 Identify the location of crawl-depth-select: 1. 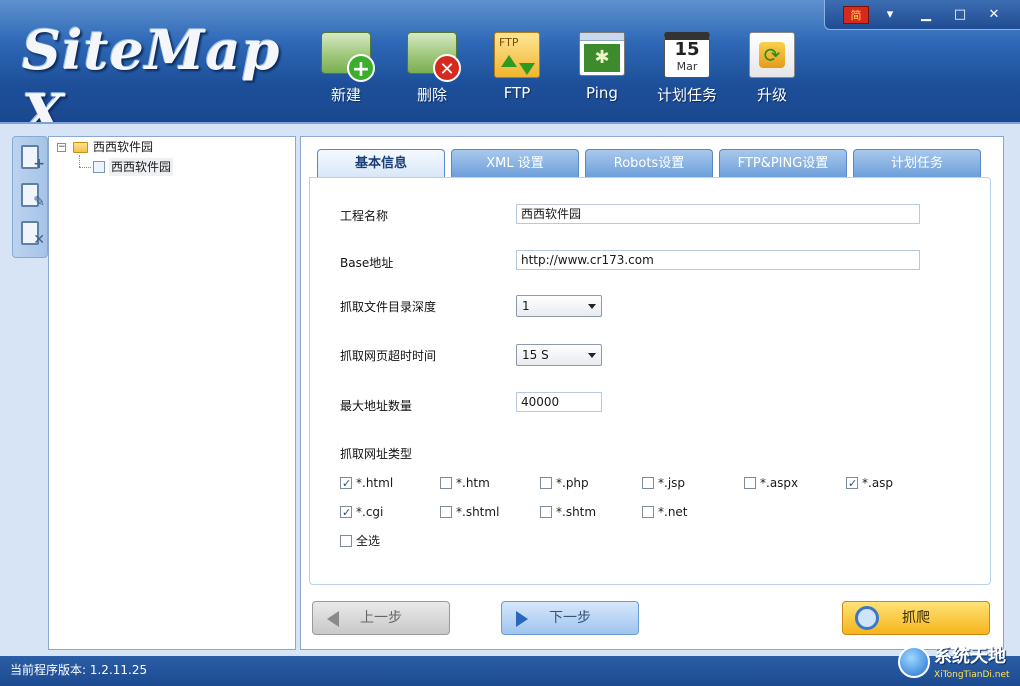
(559, 306).